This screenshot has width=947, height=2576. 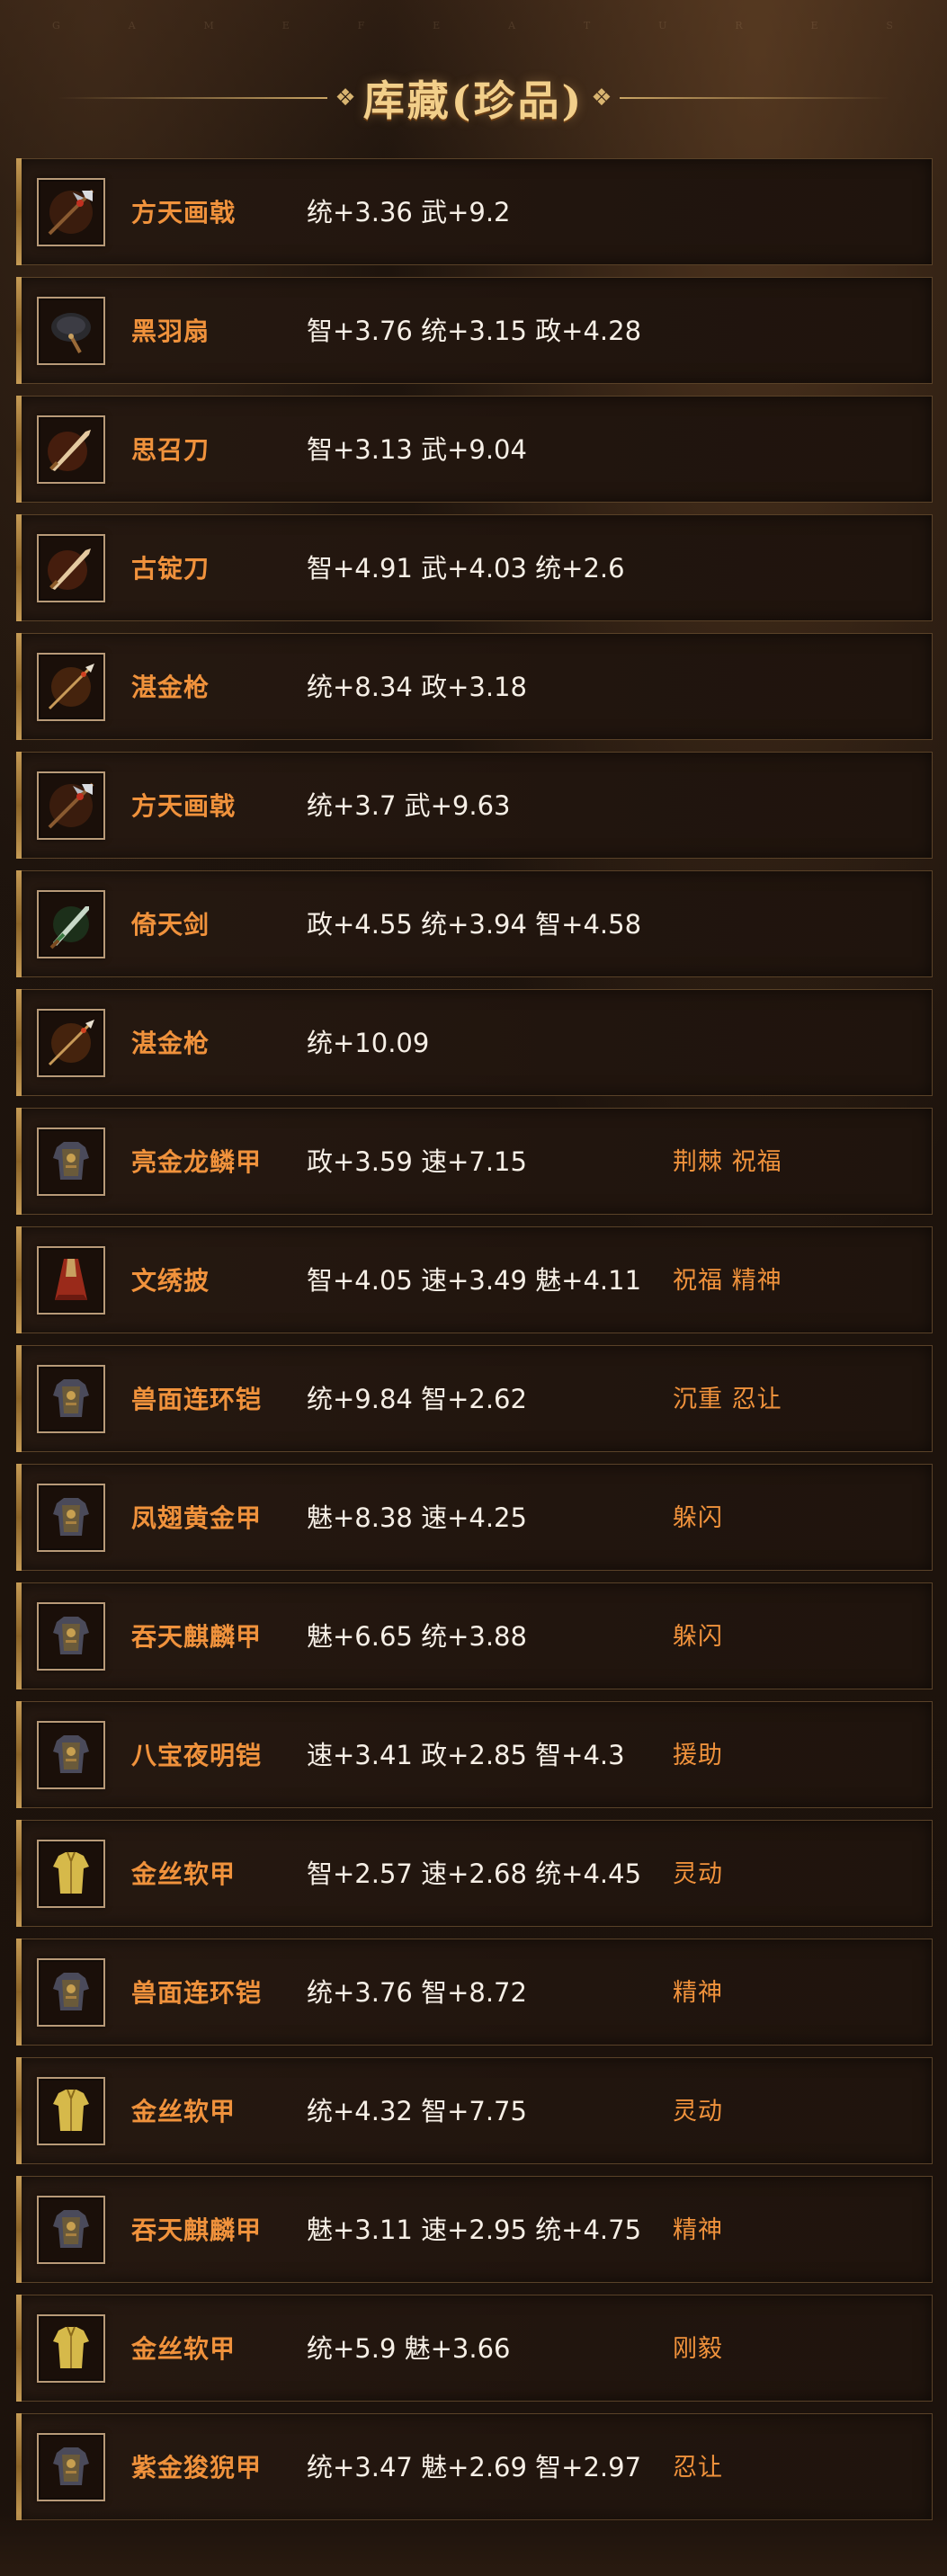 I want to click on treasure-row: 金丝软甲 统+4.32 智+7.75 灵动, so click(x=474, y=2111).